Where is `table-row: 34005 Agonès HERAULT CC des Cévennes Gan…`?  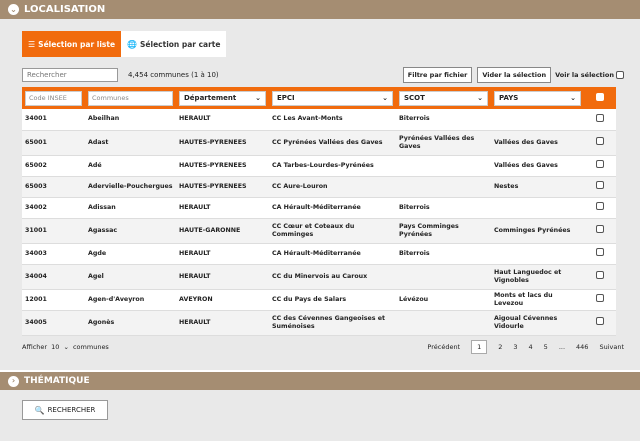
table-row: 34005 Agonès HERAULT CC des Cévennes Gan… is located at coordinates (319, 323).